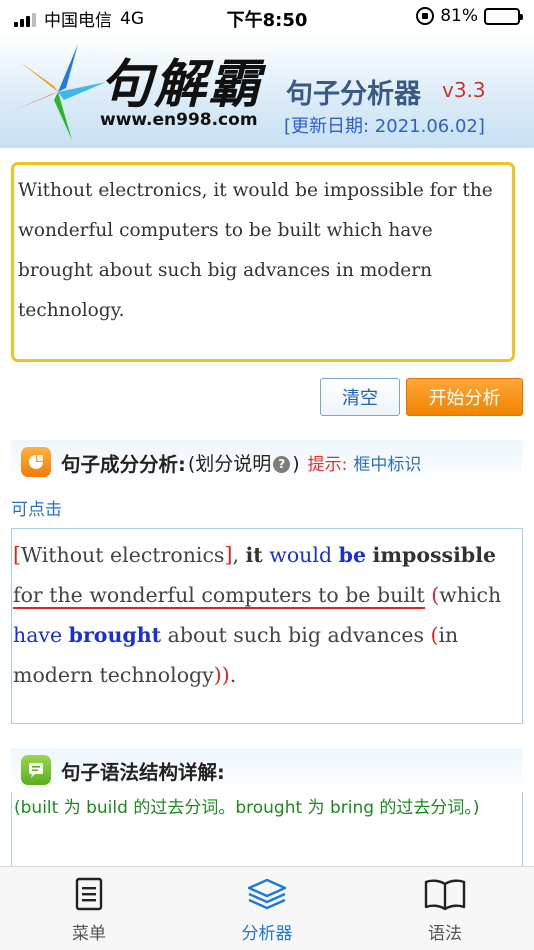  Describe the element at coordinates (89, 934) in the screenshot. I see `tab-menu-label: 菜单` at that location.